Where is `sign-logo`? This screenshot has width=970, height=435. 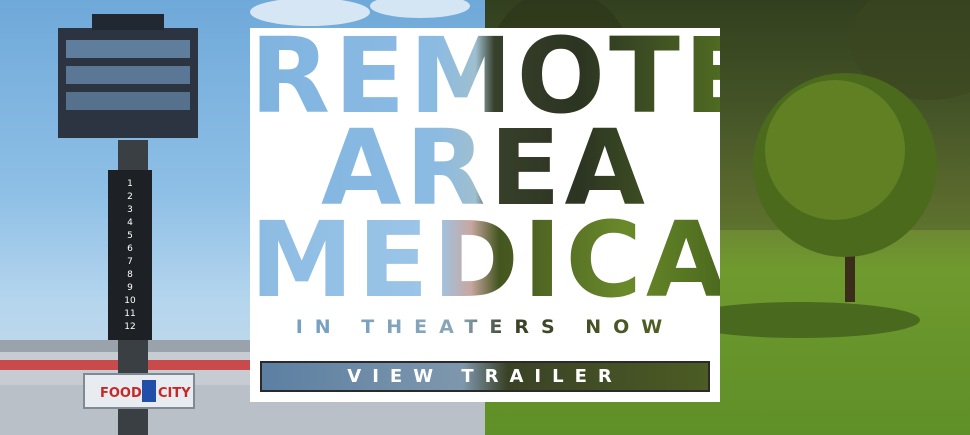 sign-logo is located at coordinates (149, 391).